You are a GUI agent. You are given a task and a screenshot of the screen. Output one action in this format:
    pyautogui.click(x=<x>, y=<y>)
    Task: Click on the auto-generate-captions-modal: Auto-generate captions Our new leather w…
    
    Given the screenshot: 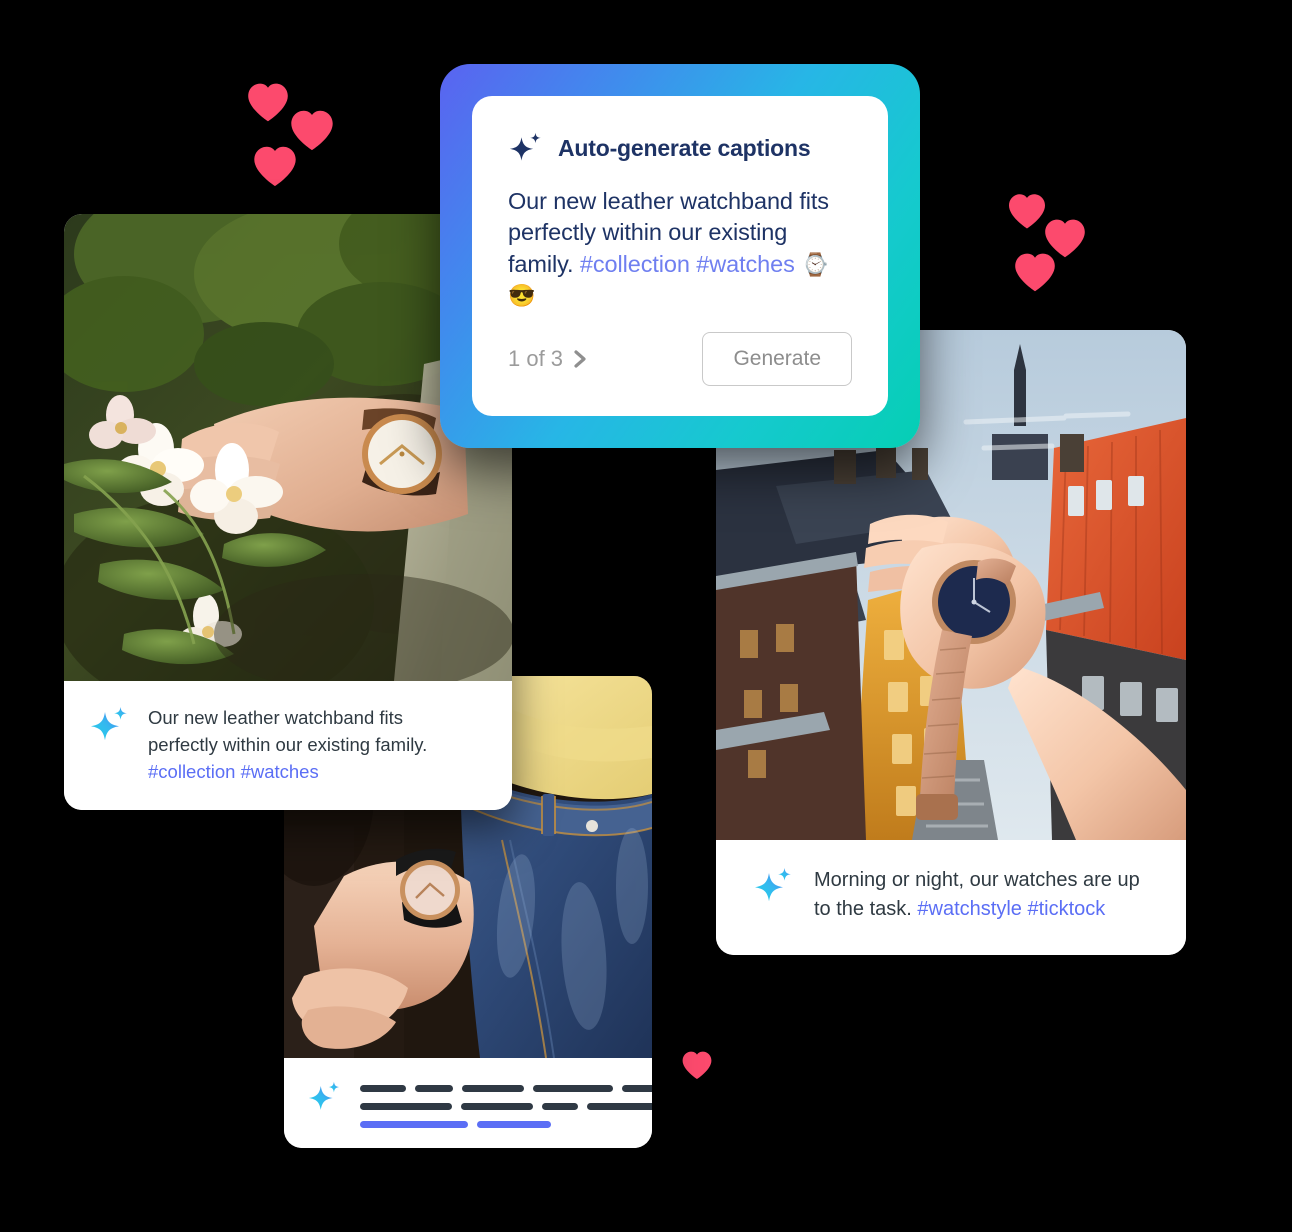 What is the action you would take?
    pyautogui.click(x=680, y=256)
    